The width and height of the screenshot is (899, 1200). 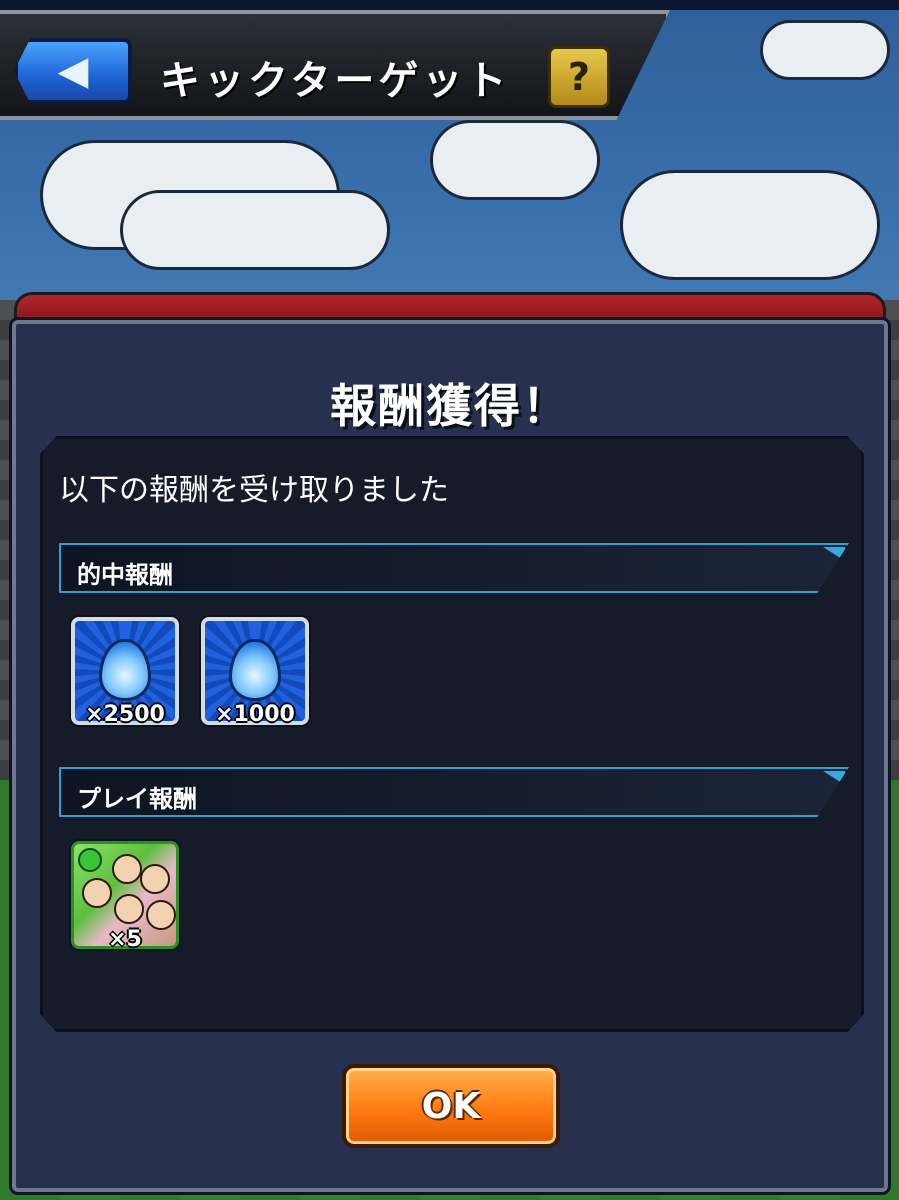 I want to click on section-label: 的中報酬, so click(x=125, y=575).